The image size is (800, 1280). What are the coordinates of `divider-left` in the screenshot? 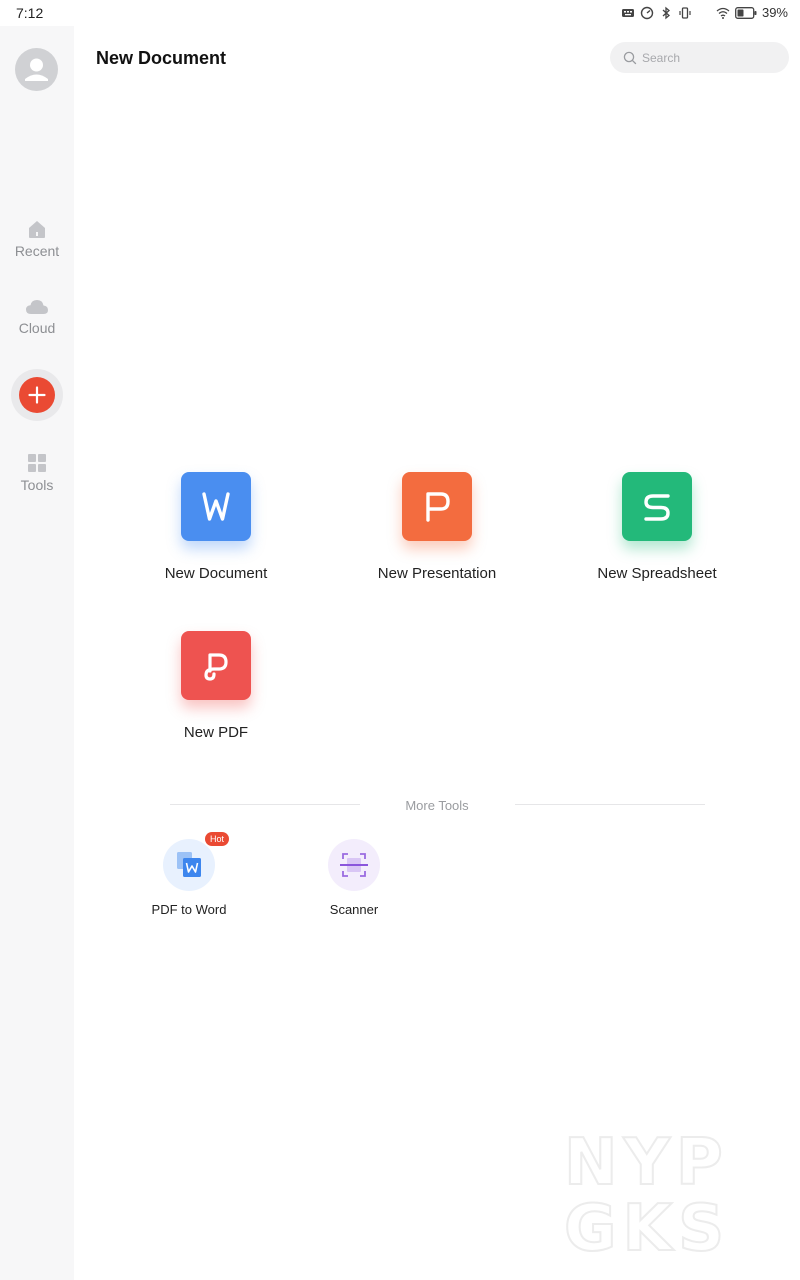 It's located at (265, 804).